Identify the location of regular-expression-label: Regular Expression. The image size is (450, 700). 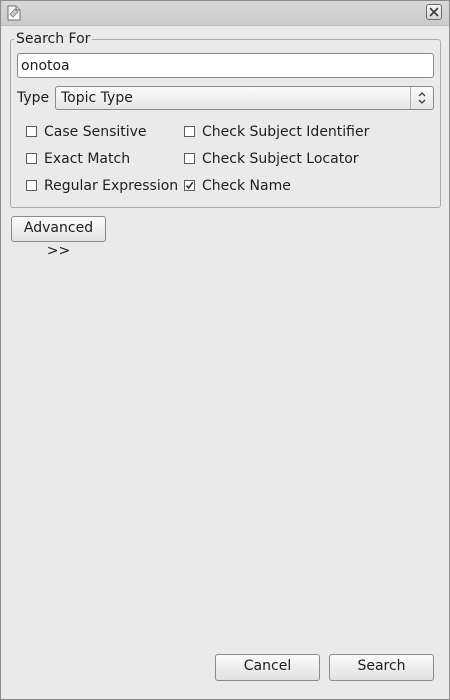
(111, 186).